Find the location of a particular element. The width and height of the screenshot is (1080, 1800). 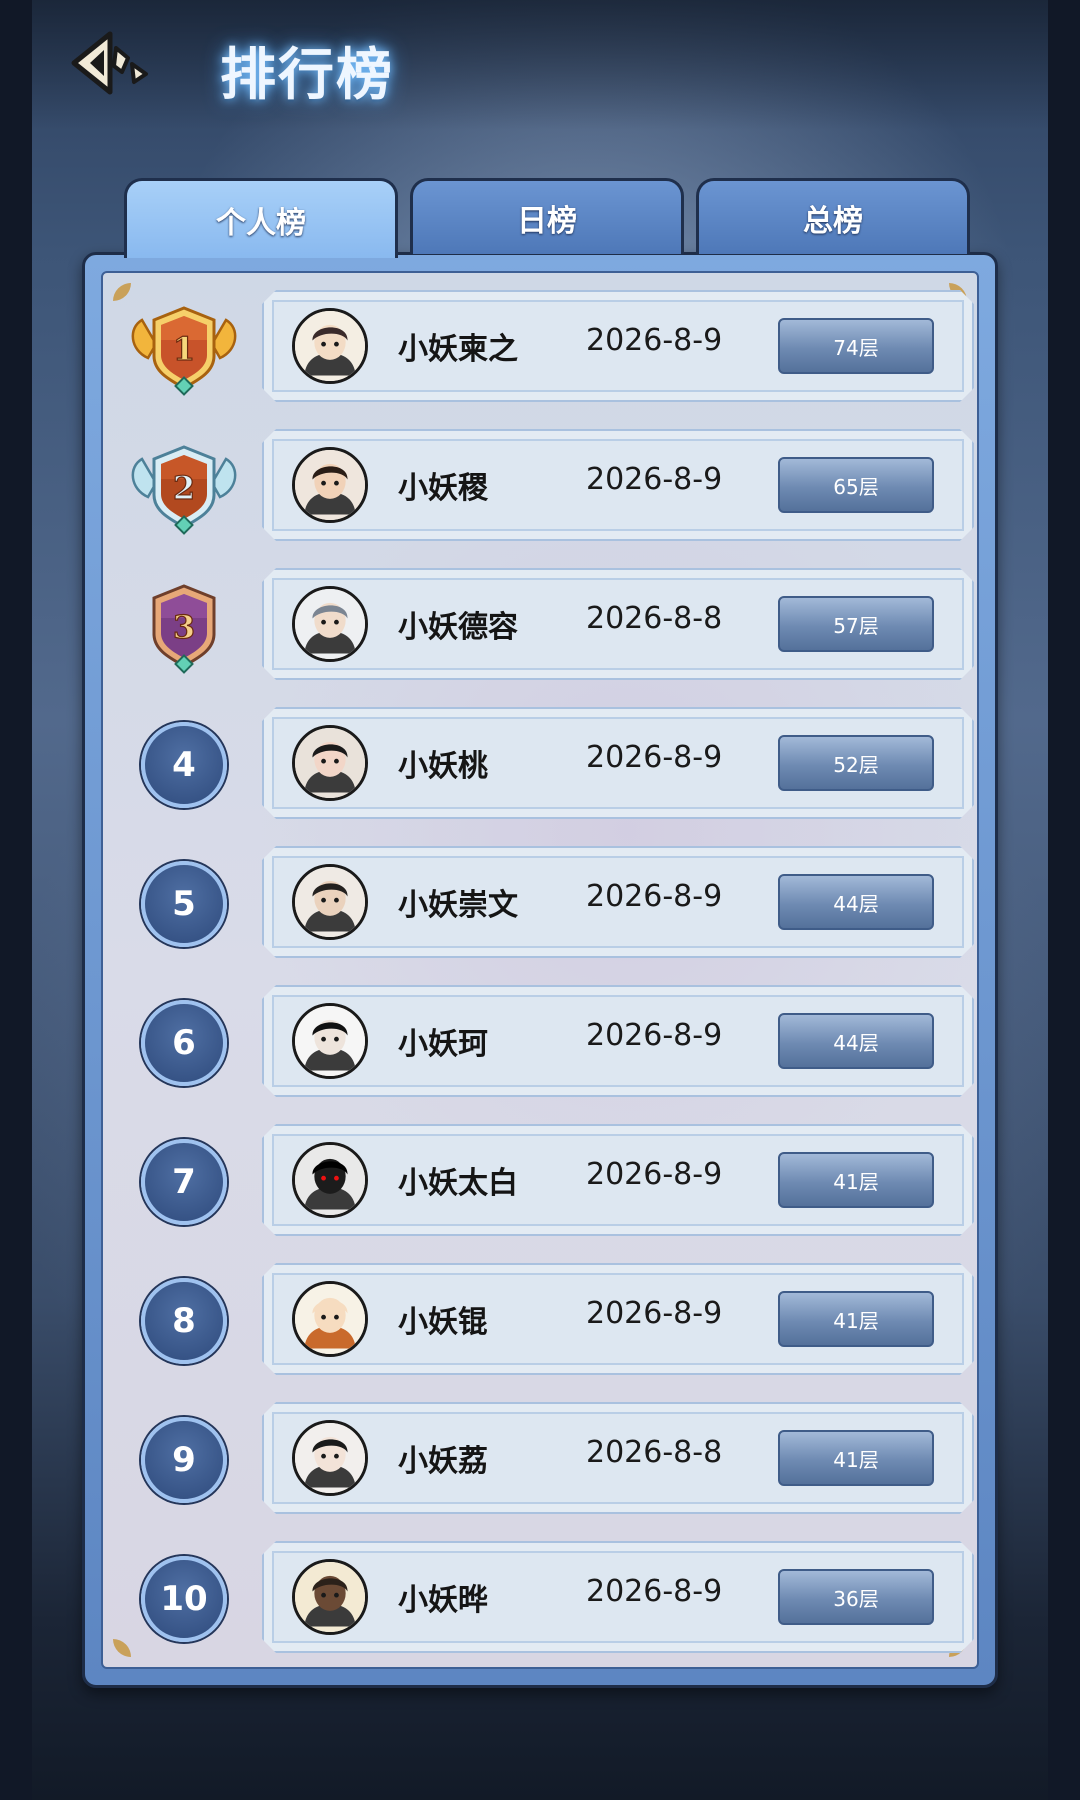

leaderboard-row: 6 小妖珂 2026-8-9 44层 is located at coordinates (551, 1041).